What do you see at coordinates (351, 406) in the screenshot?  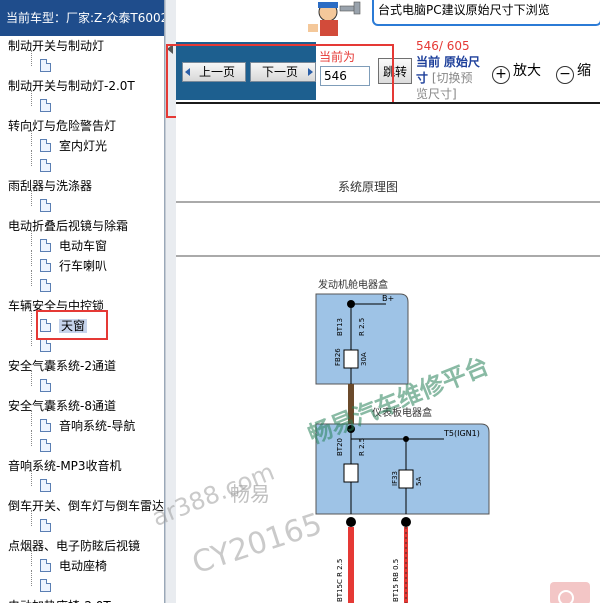 I see `brown-wire` at bounding box center [351, 406].